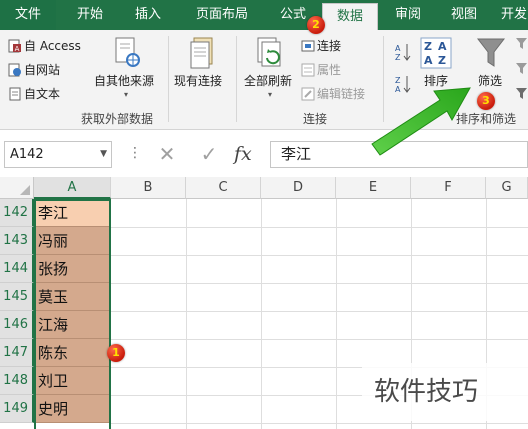 The image size is (528, 429). I want to click on watermark-text: 软件技巧, so click(445, 392).